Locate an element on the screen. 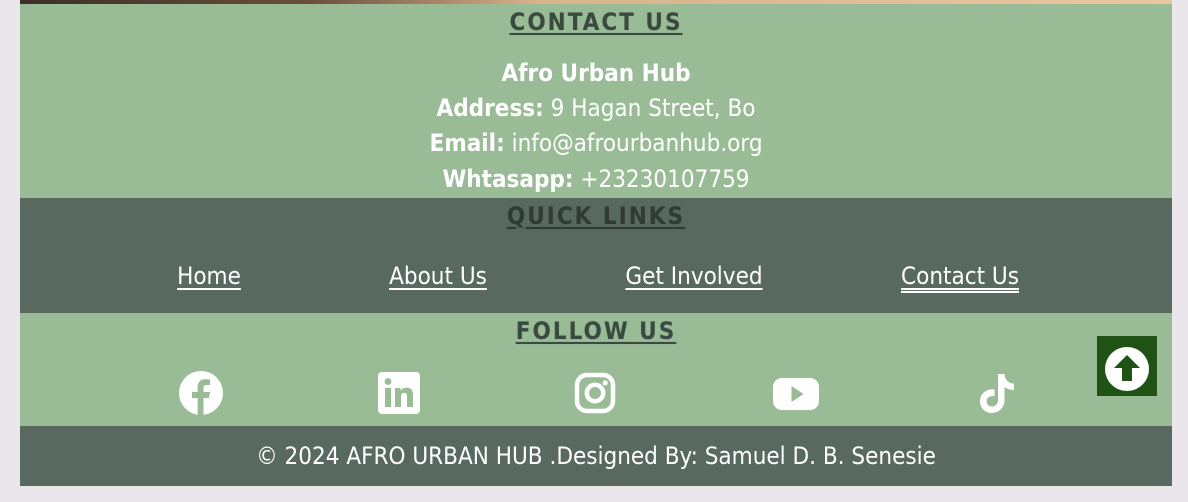 The width and height of the screenshot is (1188, 502). nav-link-home: Home is located at coordinates (209, 276).